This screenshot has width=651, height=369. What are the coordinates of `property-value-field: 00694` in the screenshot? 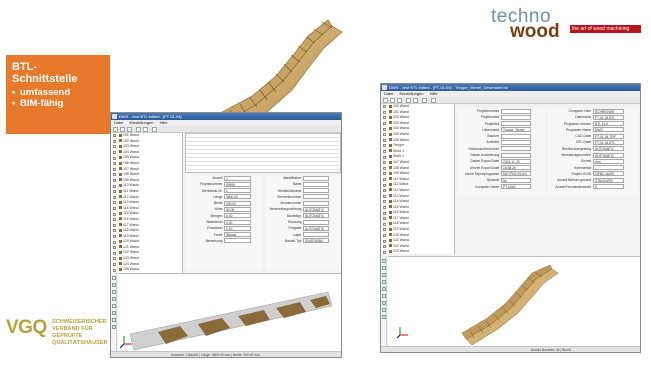 It's located at (237, 184).